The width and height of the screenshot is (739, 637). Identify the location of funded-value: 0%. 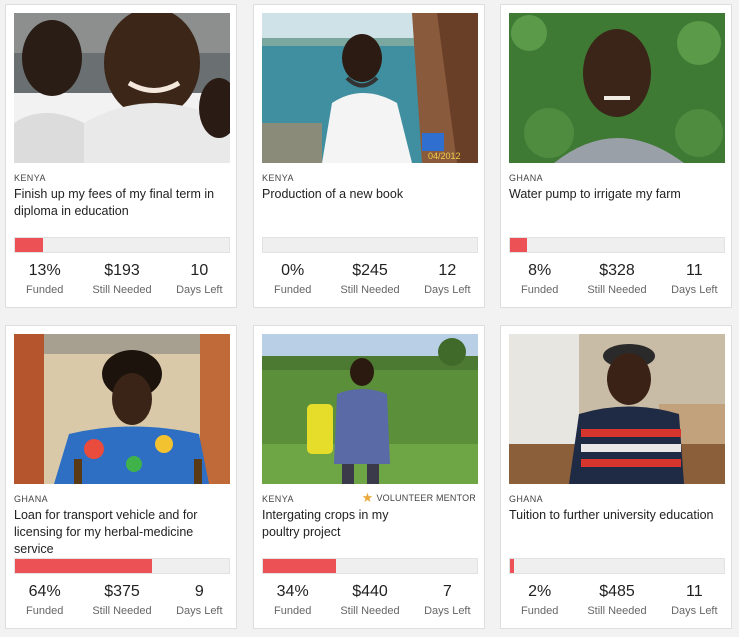
(293, 270).